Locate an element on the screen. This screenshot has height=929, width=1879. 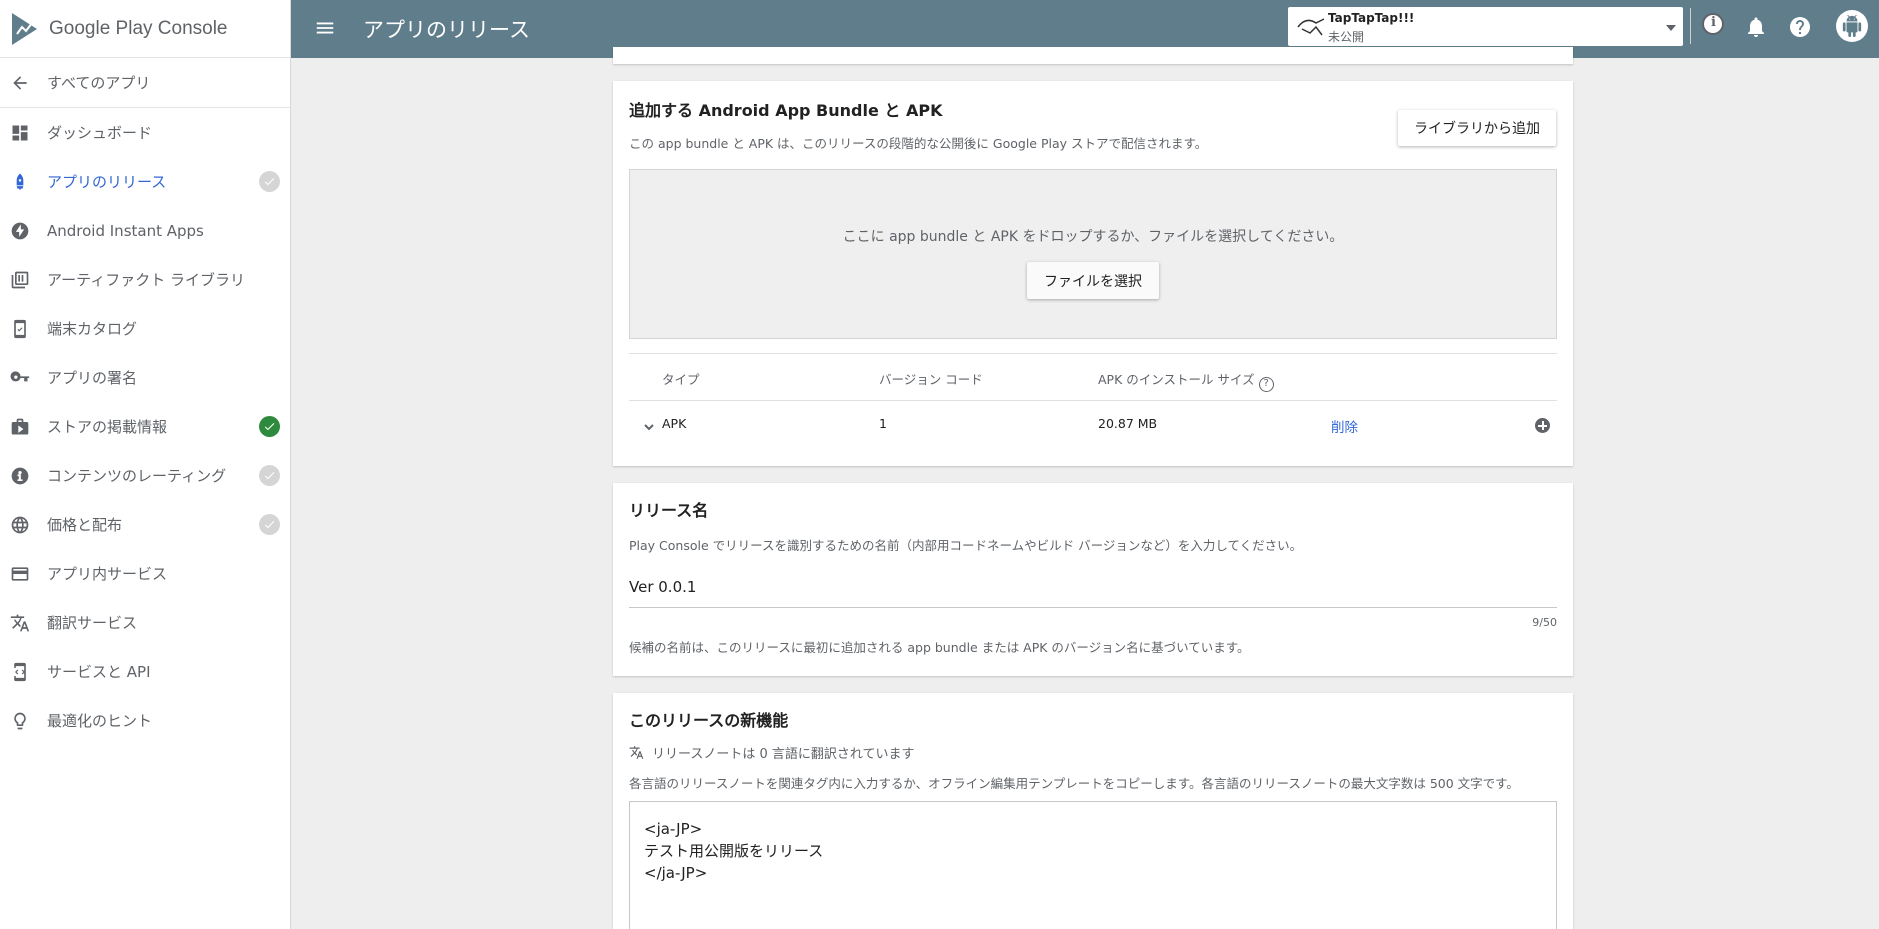
bundle-card-title: 追加する Android App Bundle と APK is located at coordinates (786, 110).